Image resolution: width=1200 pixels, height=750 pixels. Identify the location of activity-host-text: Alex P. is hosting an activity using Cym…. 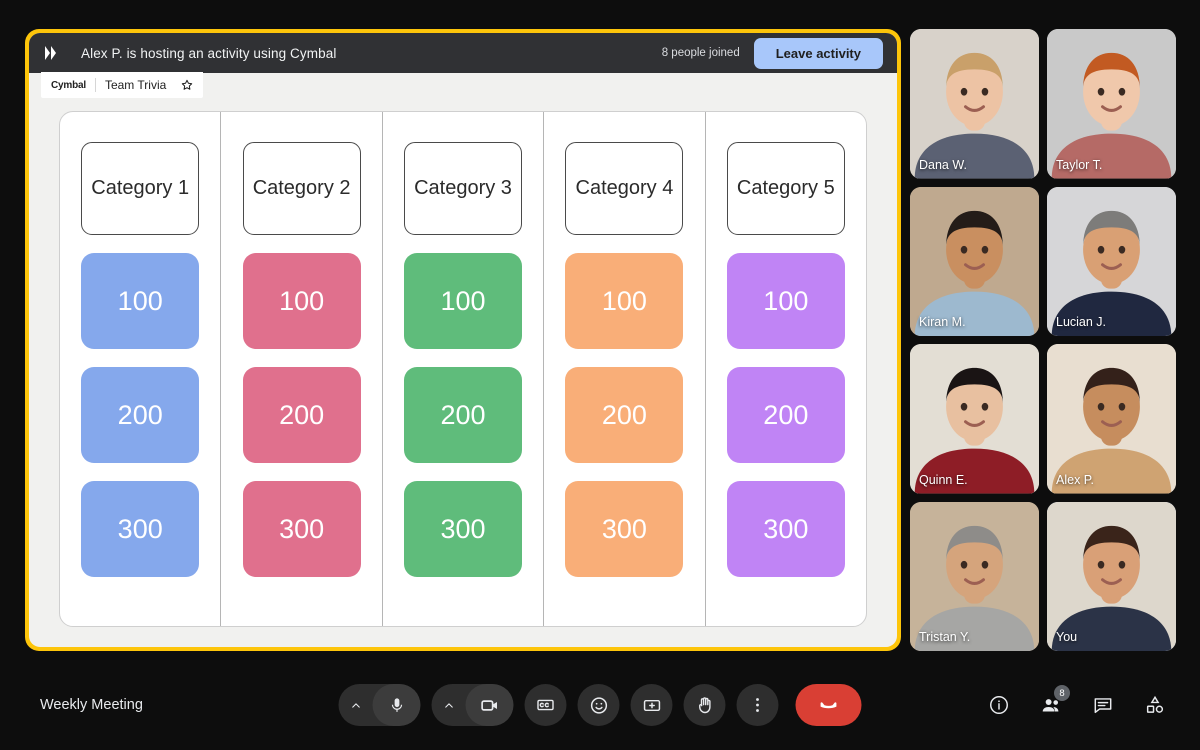
(209, 53).